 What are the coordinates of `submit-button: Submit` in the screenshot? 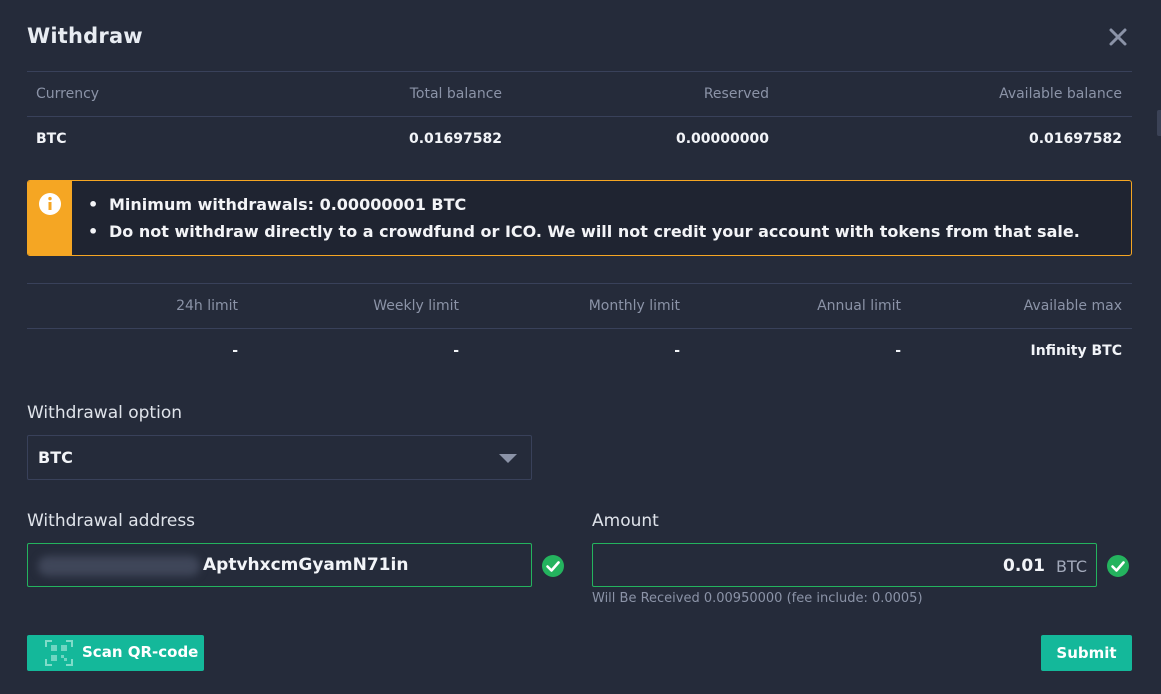 It's located at (1086, 653).